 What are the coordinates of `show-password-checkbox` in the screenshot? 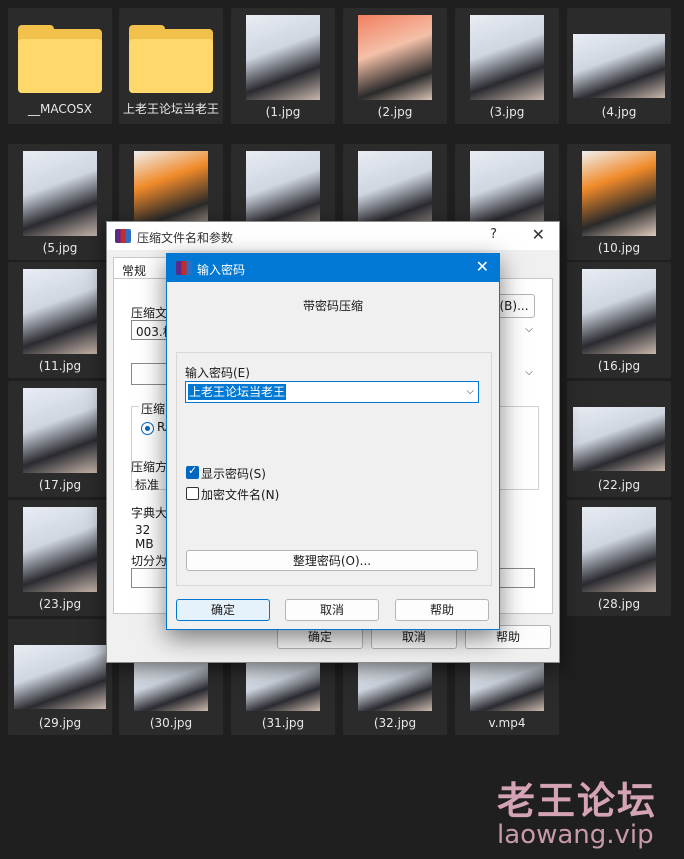 It's located at (192, 471).